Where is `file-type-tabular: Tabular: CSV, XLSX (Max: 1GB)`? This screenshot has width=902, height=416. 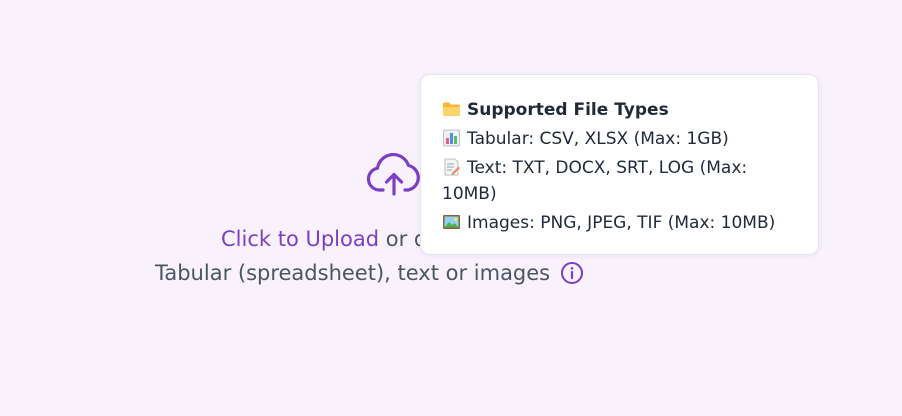 file-type-tabular: Tabular: CSV, XLSX (Max: 1GB) is located at coordinates (620, 139).